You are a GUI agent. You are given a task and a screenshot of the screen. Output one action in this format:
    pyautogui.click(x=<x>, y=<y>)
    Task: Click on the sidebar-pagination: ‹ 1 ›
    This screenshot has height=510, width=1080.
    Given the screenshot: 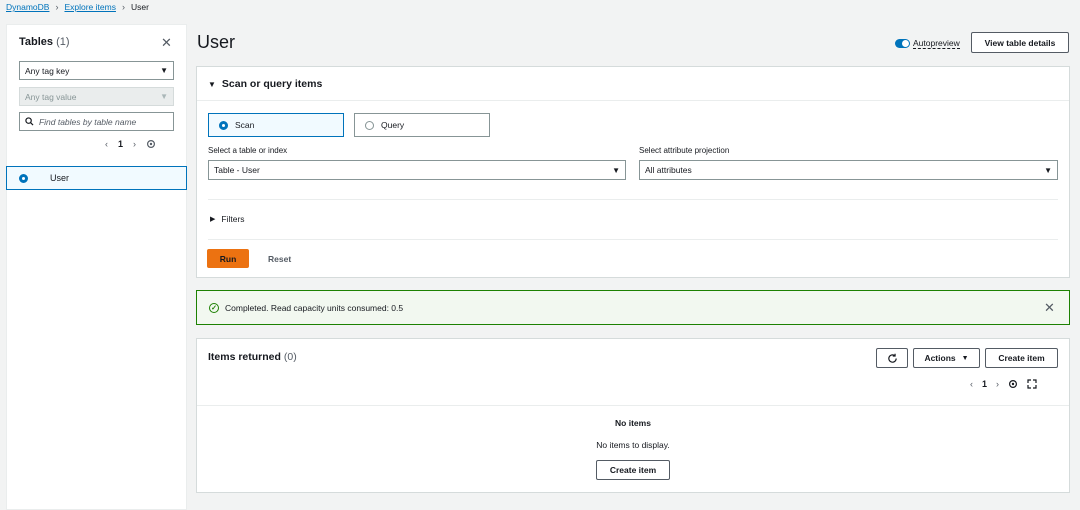 What is the action you would take?
    pyautogui.click(x=130, y=144)
    